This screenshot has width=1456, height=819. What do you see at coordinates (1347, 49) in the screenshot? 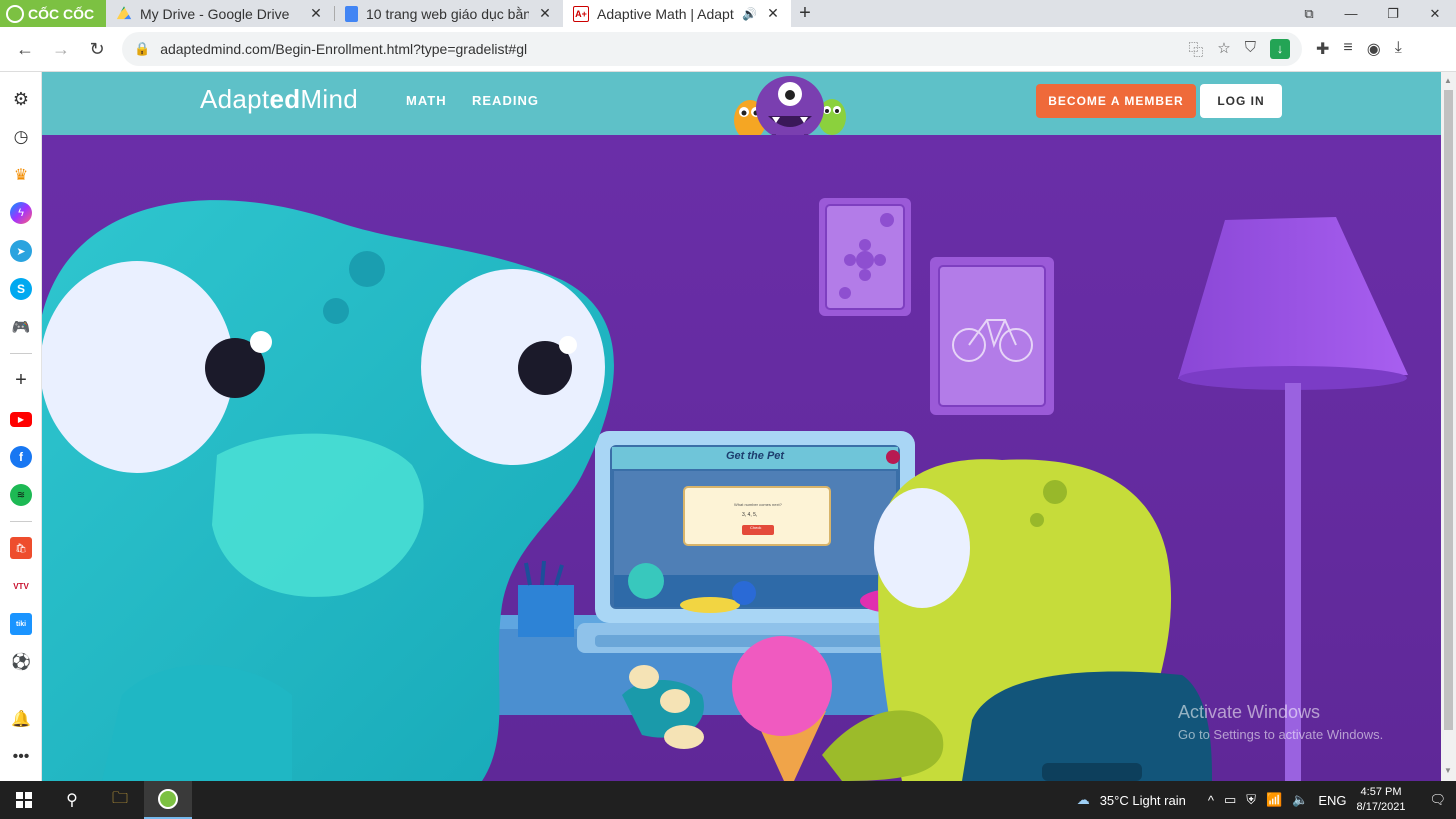
I see `reading-list-icon: ≡` at bounding box center [1347, 49].